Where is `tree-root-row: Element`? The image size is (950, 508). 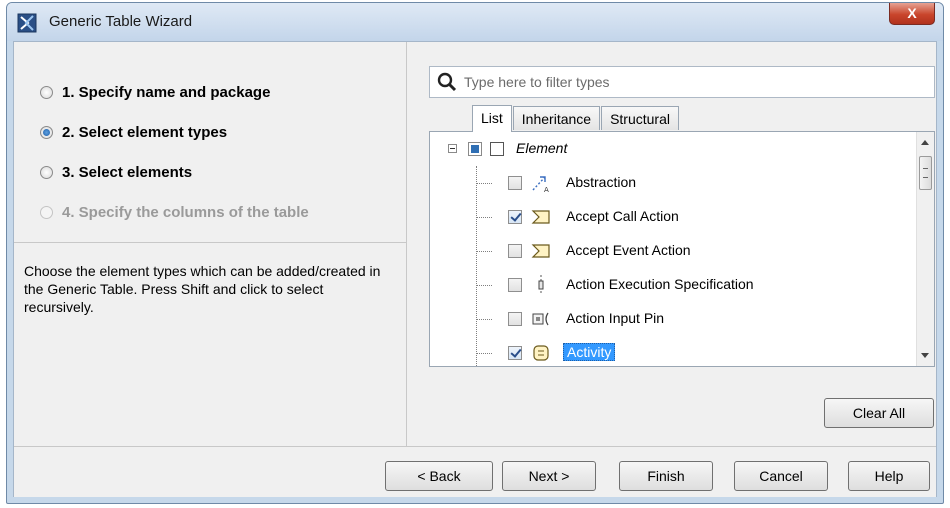 tree-root-row: Element is located at coordinates (670, 149).